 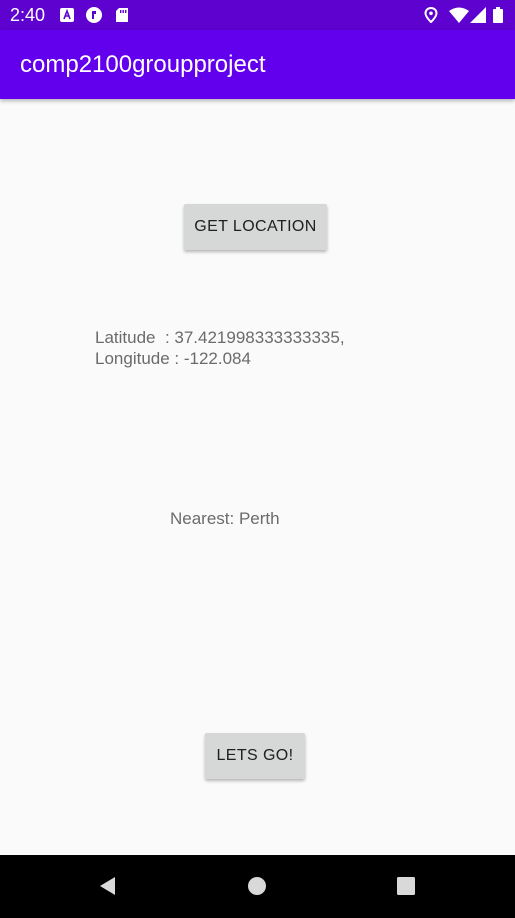 What do you see at coordinates (255, 227) in the screenshot?
I see `get-location-button: GET LOCATION` at bounding box center [255, 227].